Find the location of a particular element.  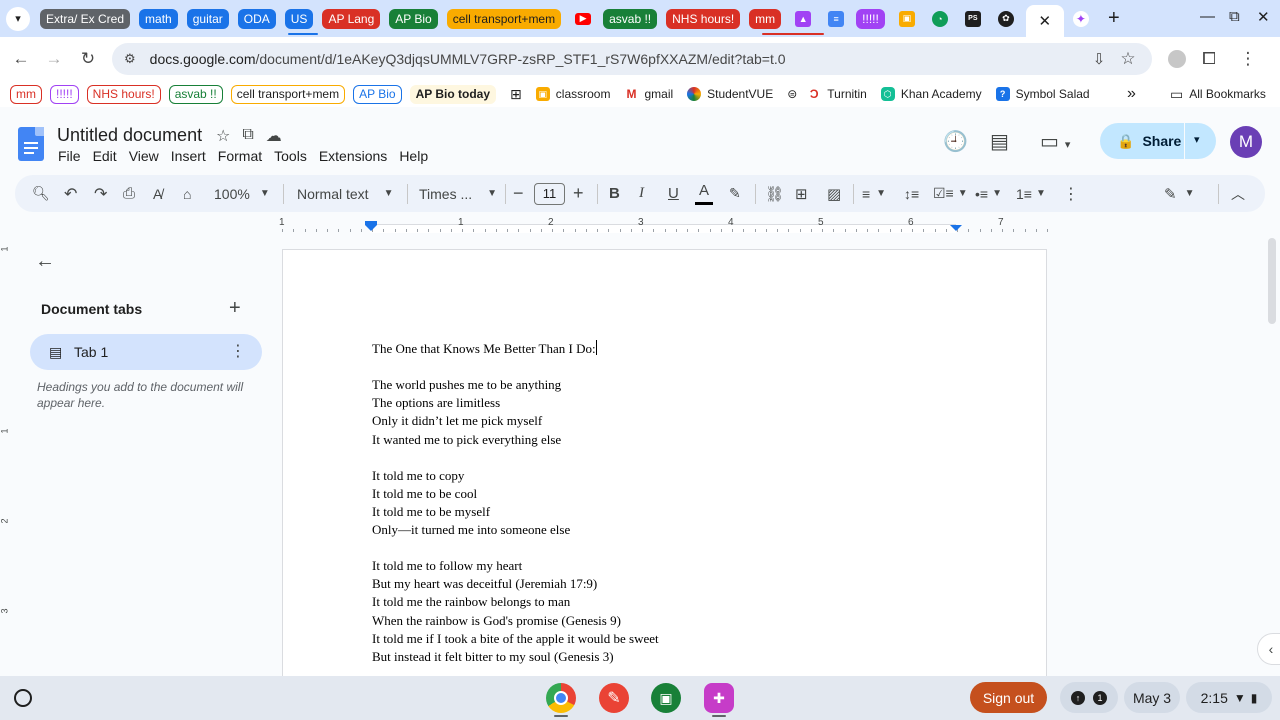

date-tray: May 3 is located at coordinates (1152, 697).